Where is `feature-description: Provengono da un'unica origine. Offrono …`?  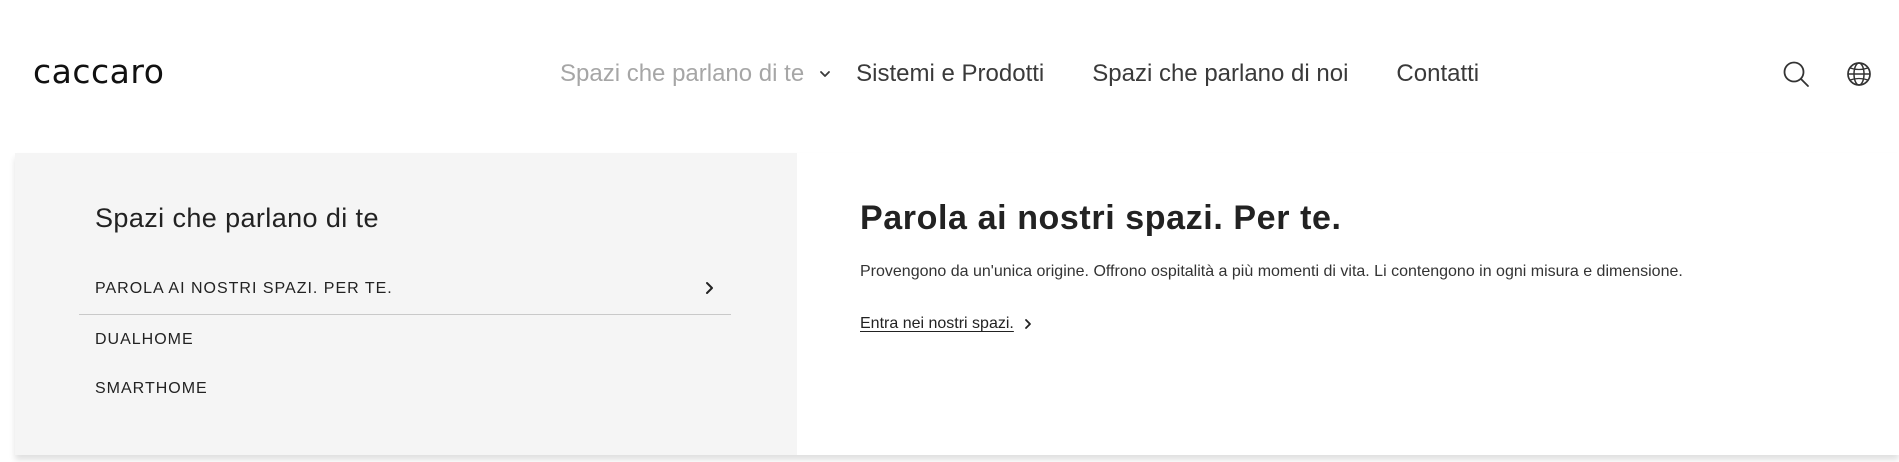 feature-description: Provengono da un'unica origine. Offrono … is located at coordinates (1271, 271).